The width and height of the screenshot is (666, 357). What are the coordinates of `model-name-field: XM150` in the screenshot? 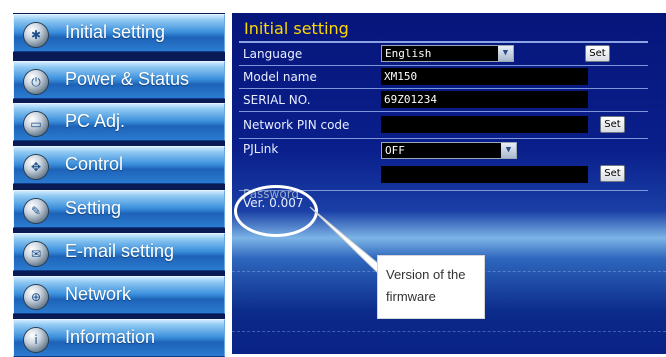 It's located at (484, 76).